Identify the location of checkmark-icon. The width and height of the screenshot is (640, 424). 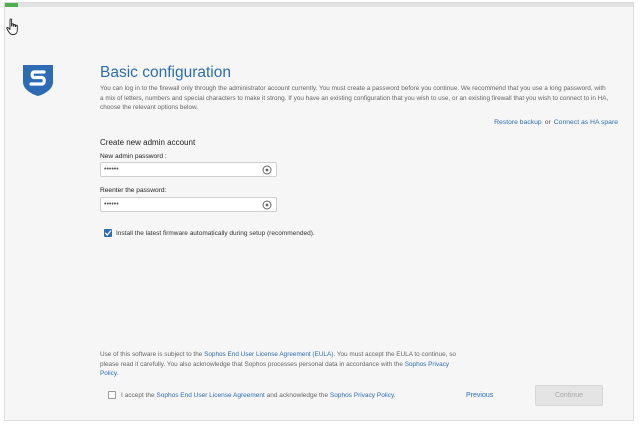
(108, 233).